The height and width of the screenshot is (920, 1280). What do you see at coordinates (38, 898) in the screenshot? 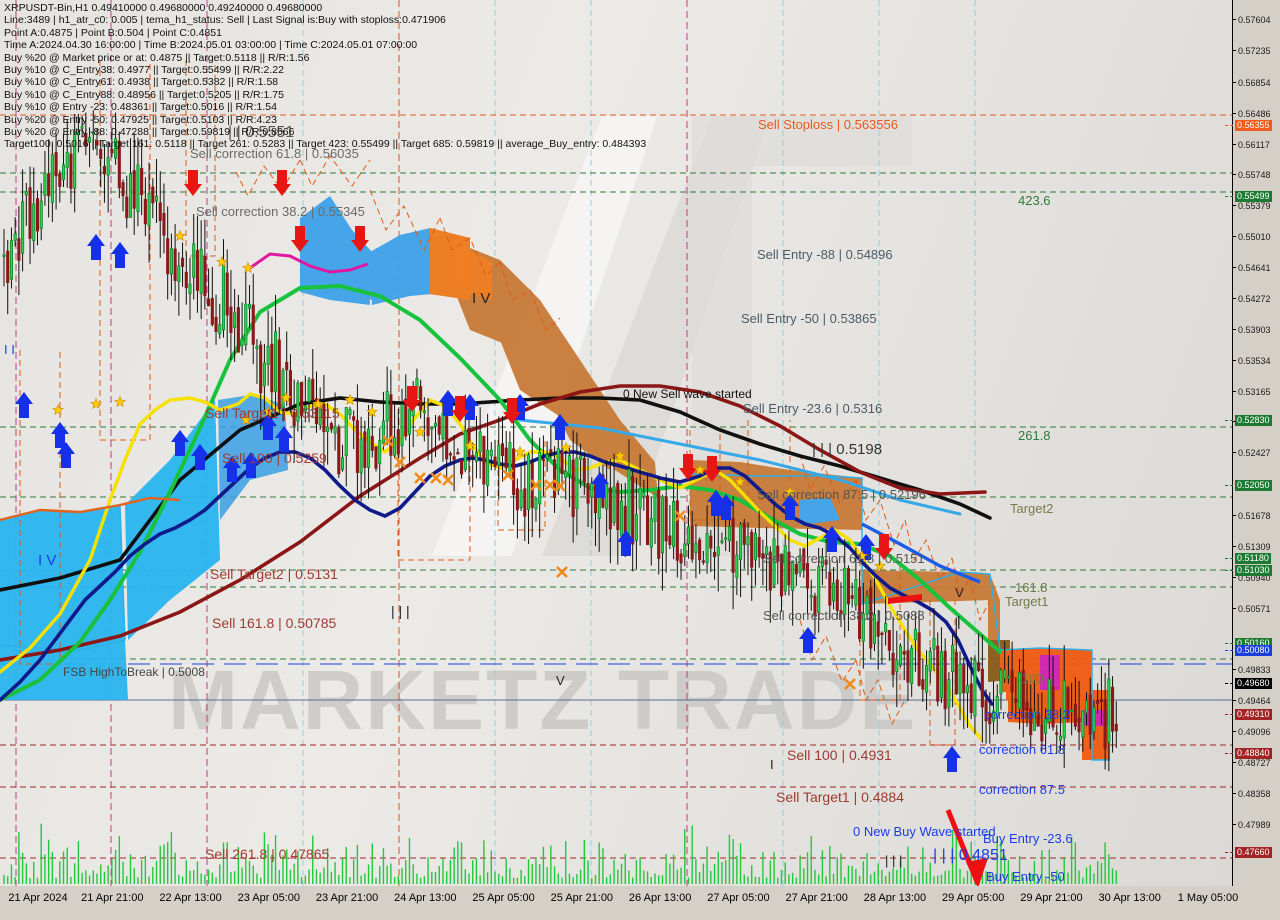
I see `time-tick: 21 Apr 2024` at bounding box center [38, 898].